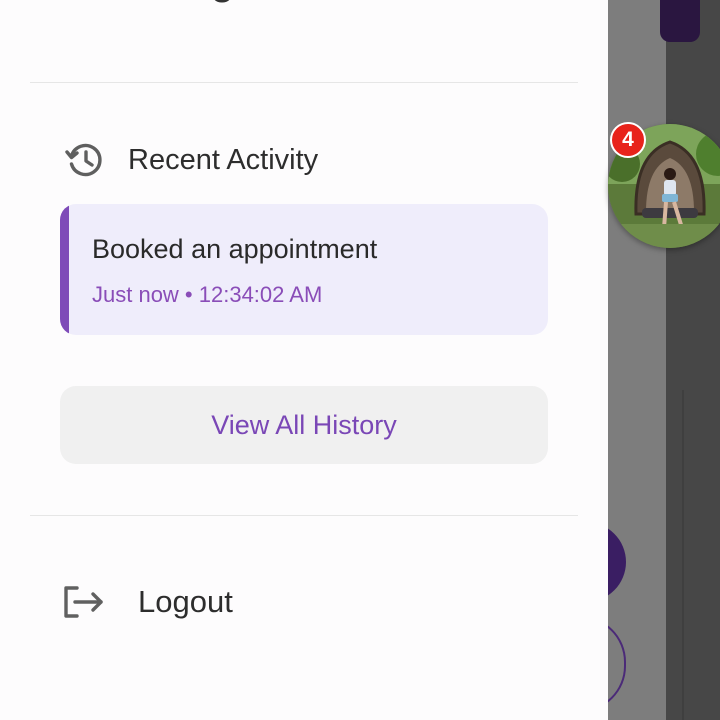  What do you see at coordinates (628, 140) in the screenshot?
I see `notification-count-badge: 4` at bounding box center [628, 140].